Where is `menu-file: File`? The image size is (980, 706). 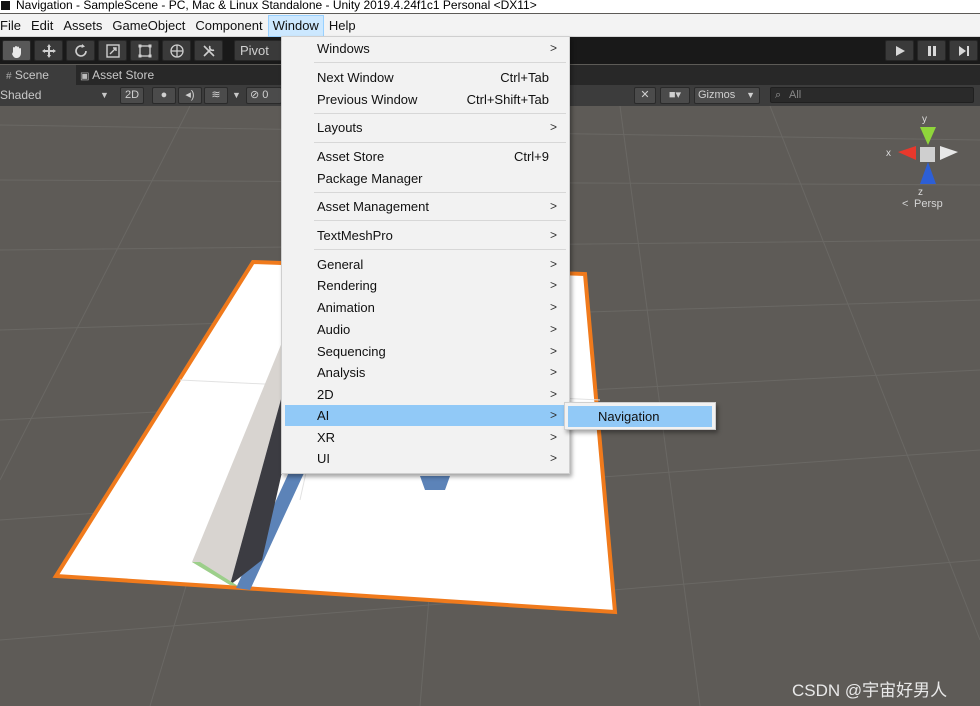 menu-file: File is located at coordinates (13, 25).